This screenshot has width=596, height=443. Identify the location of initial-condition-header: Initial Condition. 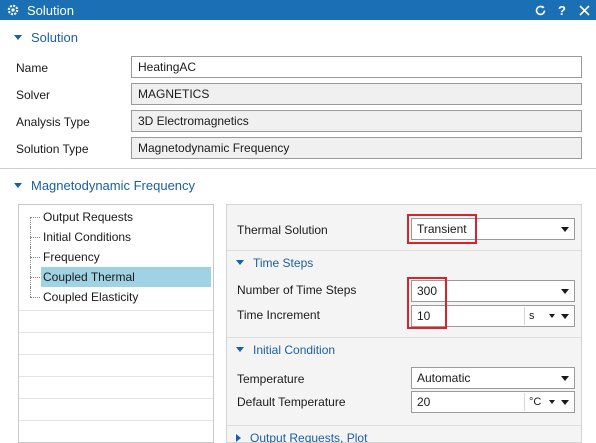
(404, 349).